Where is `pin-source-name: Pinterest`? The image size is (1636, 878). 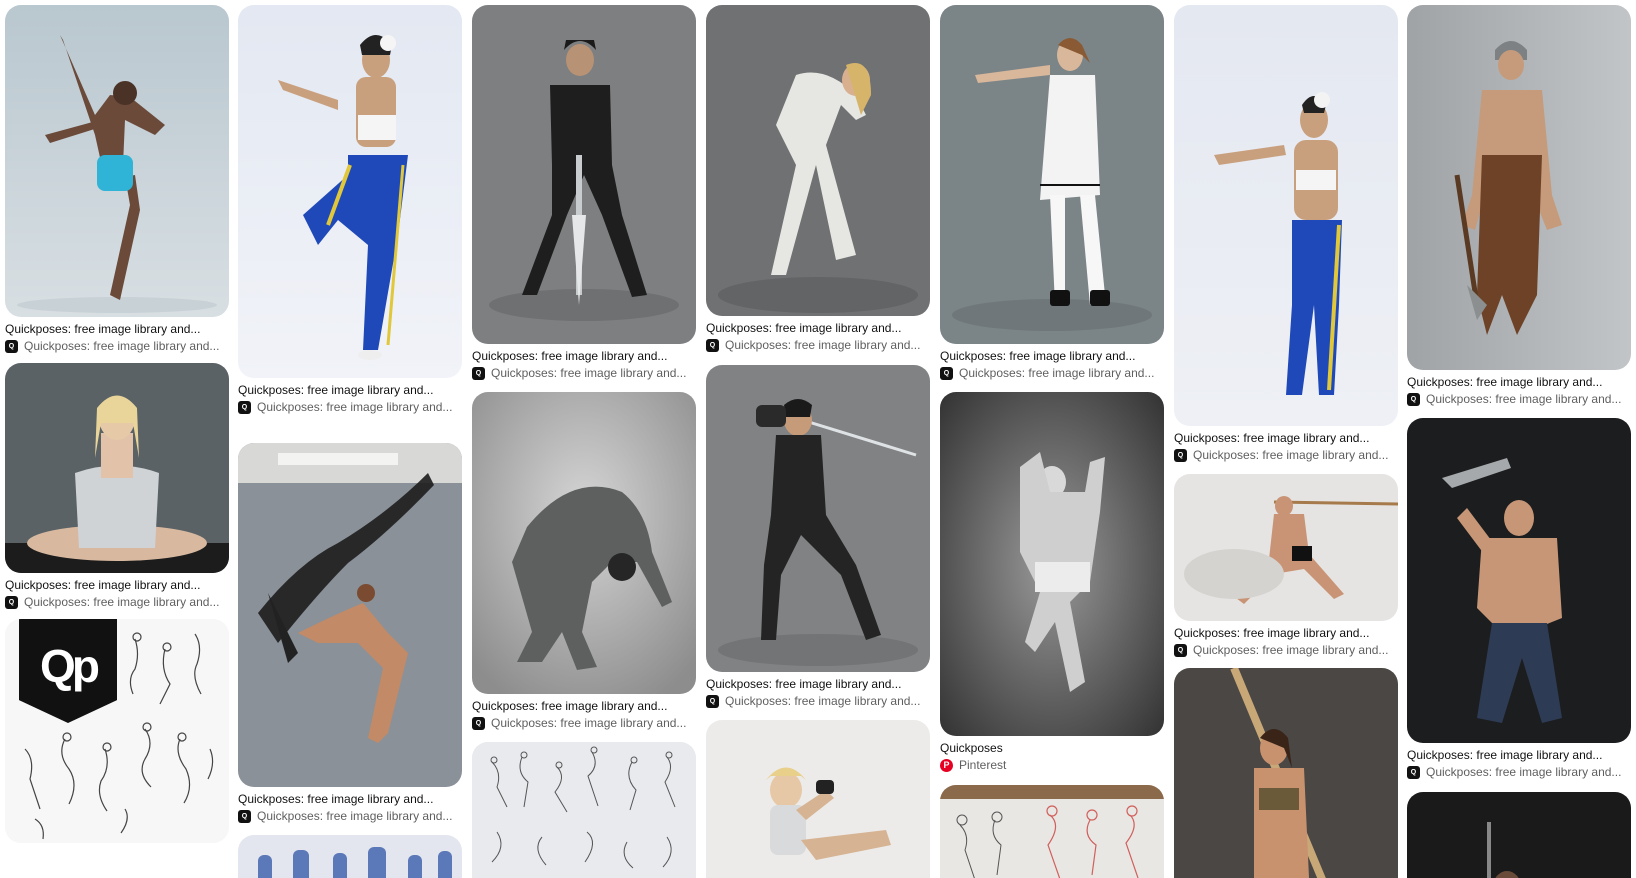
pin-source-name: Pinterest is located at coordinates (983, 765).